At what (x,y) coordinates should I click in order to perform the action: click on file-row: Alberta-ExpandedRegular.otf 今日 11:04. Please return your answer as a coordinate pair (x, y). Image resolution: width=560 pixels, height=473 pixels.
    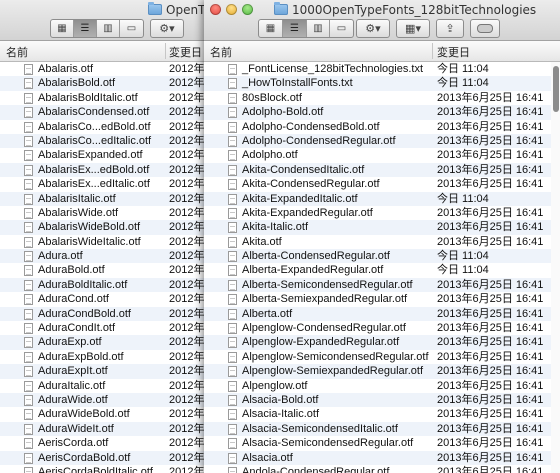
    Looking at the image, I should click on (382, 270).